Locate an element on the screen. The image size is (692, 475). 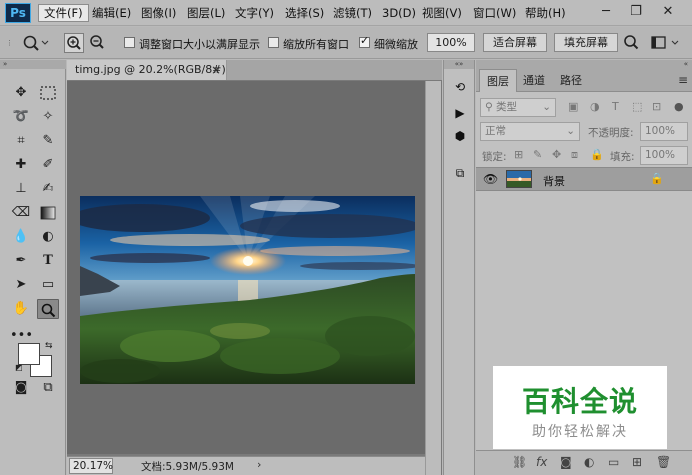
status-menu-arrow-icon: › is located at coordinates (259, 464).